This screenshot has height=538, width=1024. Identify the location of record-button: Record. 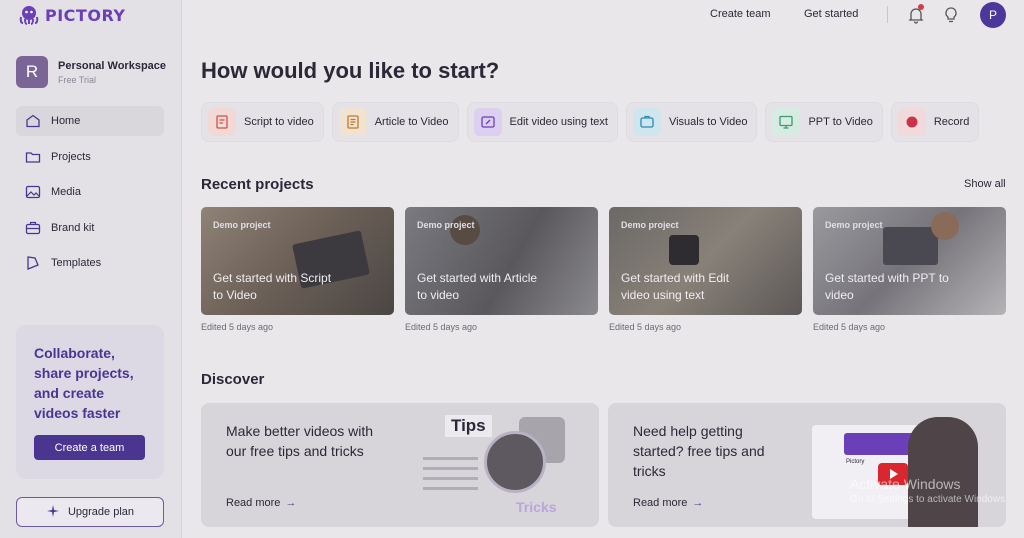
(935, 122).